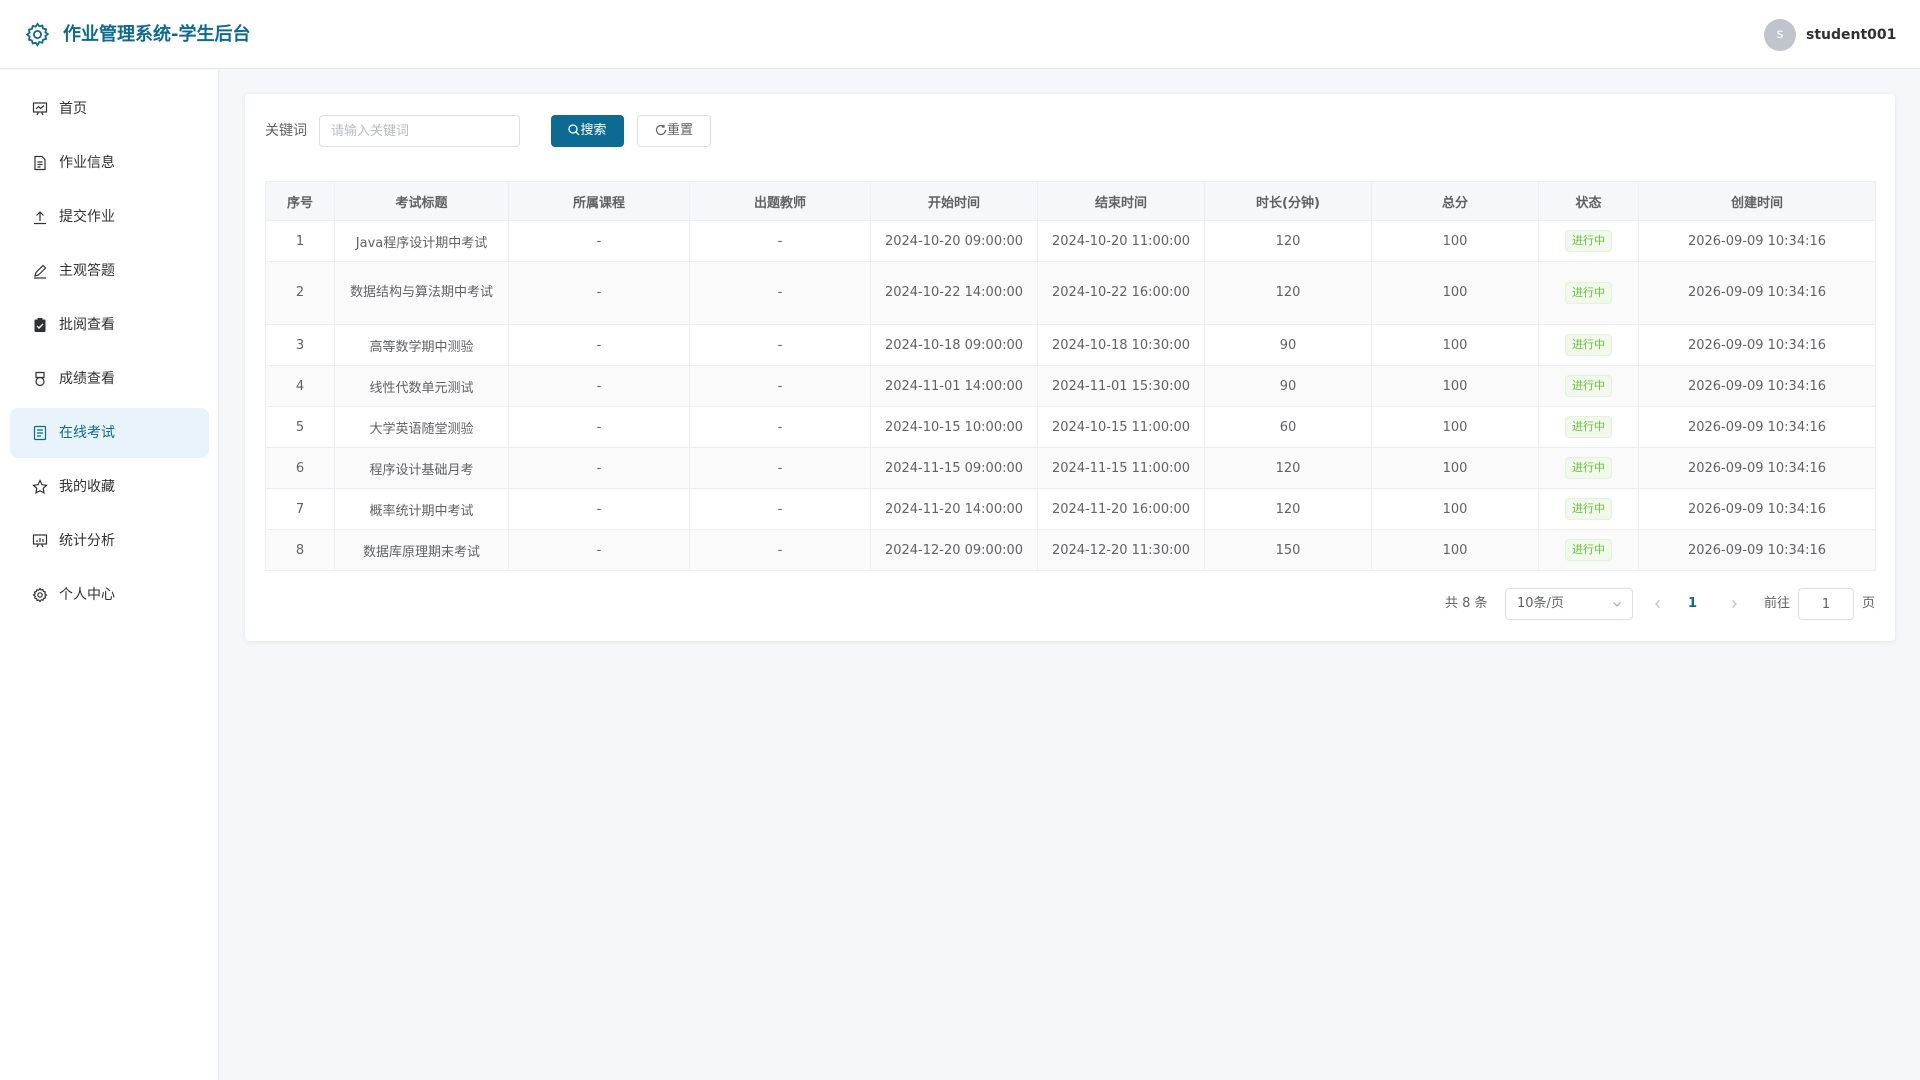 This screenshot has width=1920, height=1080. Describe the element at coordinates (1288, 201) in the screenshot. I see `column-header: 时长(分钟)` at that location.